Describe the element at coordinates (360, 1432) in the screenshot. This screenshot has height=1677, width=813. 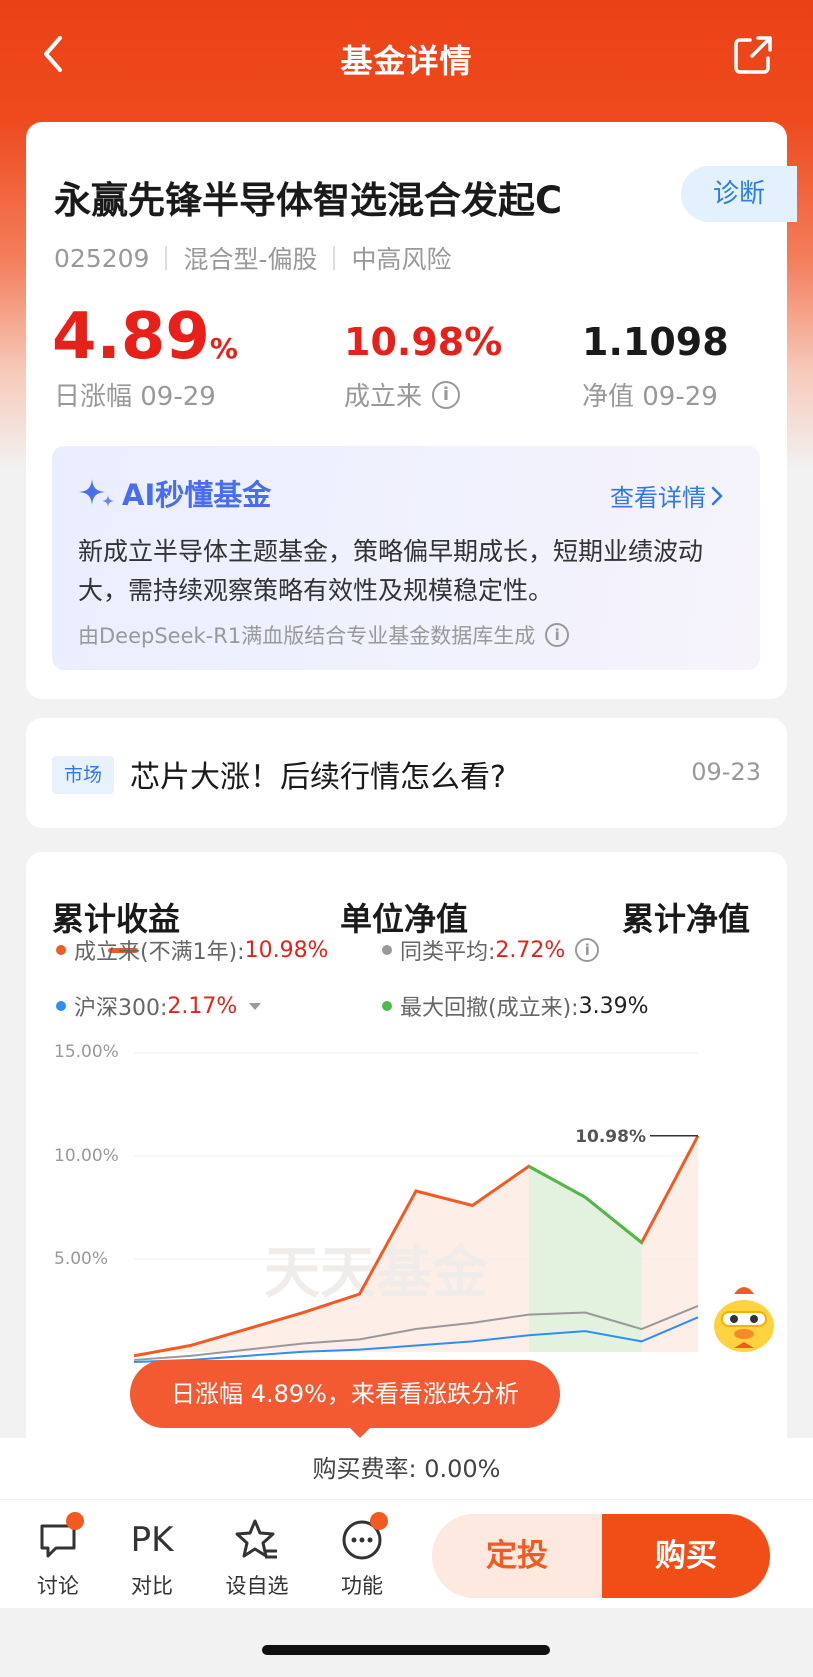
I see `bubble-tail` at that location.